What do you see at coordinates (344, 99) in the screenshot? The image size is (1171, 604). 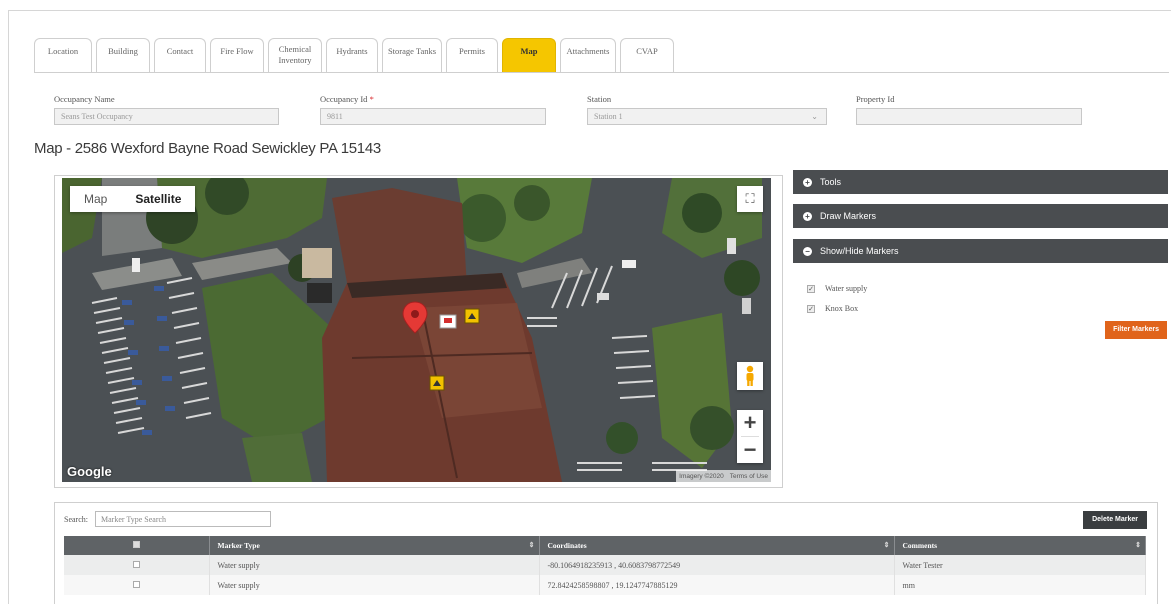 I see `occupancy-id-label-text: Occupancy Id` at bounding box center [344, 99].